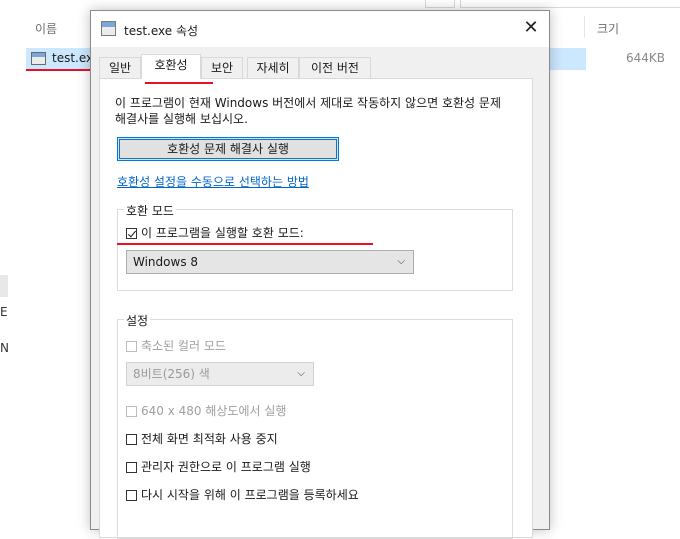 Image resolution: width=680 pixels, height=539 pixels. I want to click on run-as-admin-checkbox: 관리자 권한으로 이 프로그램 실행, so click(218, 466).